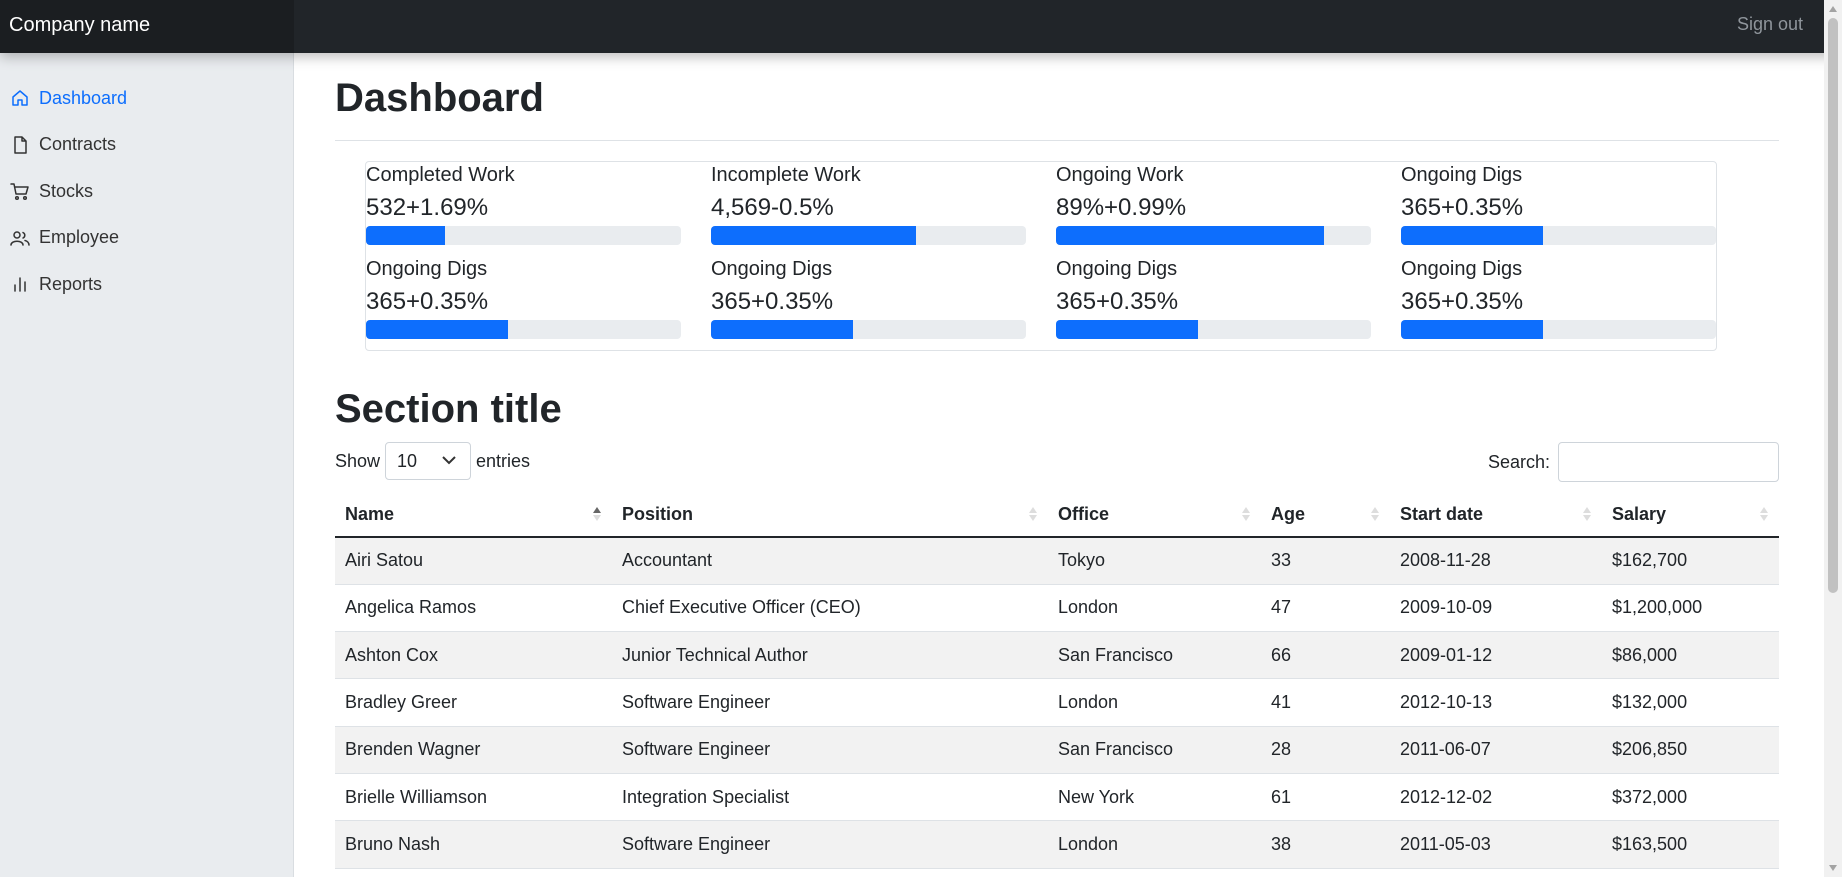 This screenshot has height=877, width=1842. Describe the element at coordinates (20, 98) in the screenshot. I see `home-icon` at that location.